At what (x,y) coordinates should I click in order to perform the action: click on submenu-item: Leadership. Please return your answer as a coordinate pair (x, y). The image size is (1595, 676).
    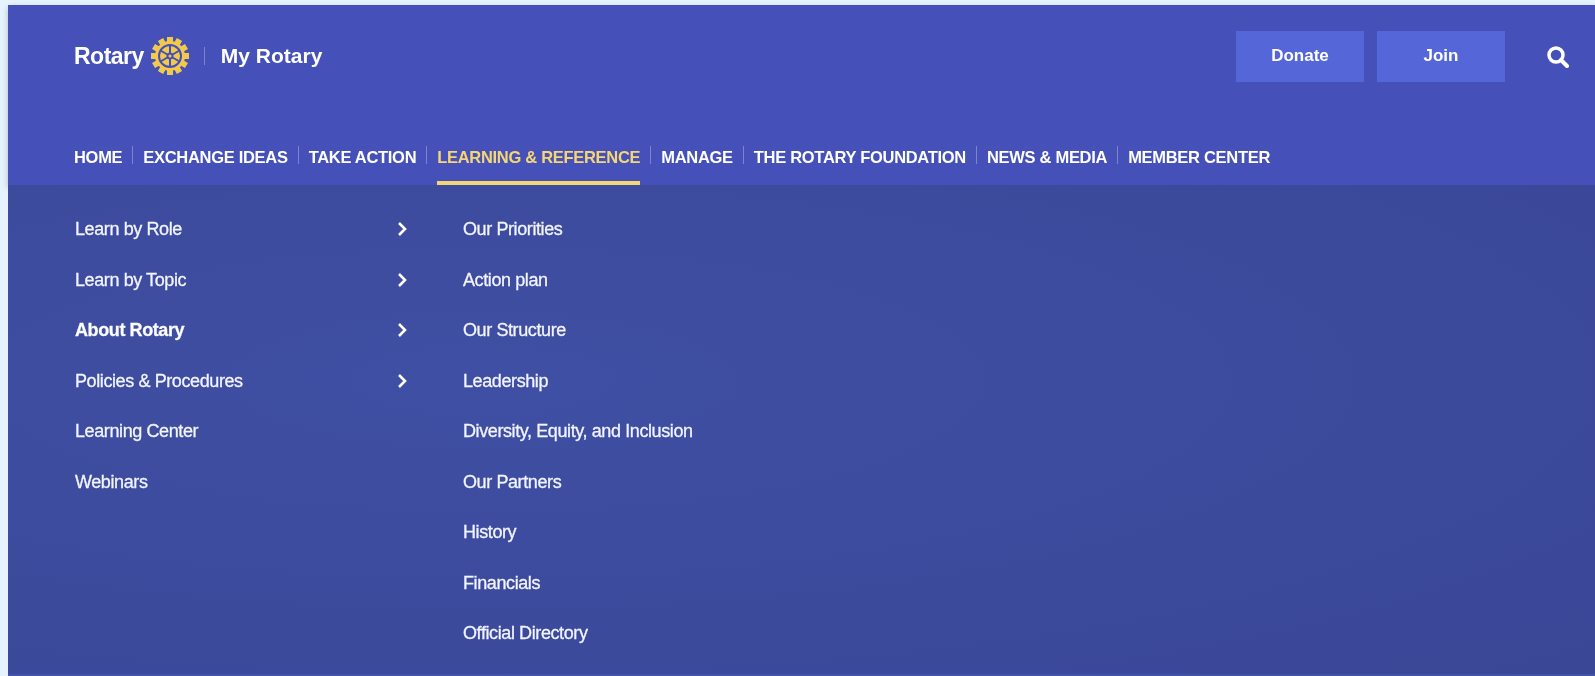
    Looking at the image, I should click on (506, 381).